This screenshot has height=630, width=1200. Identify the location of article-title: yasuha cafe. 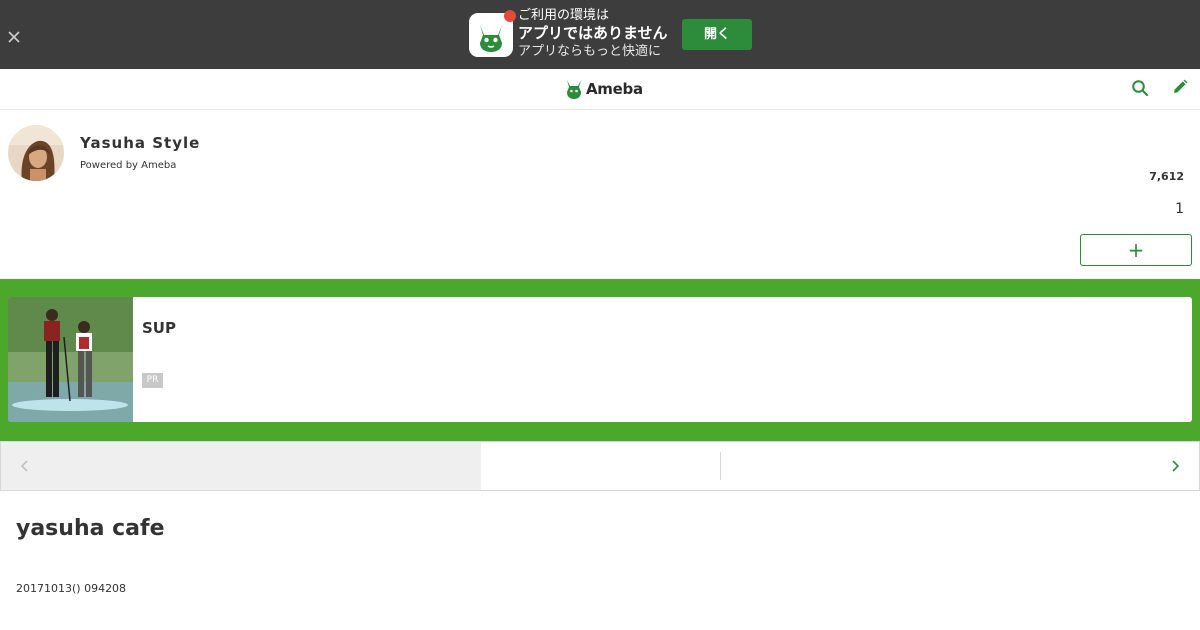
(90, 528).